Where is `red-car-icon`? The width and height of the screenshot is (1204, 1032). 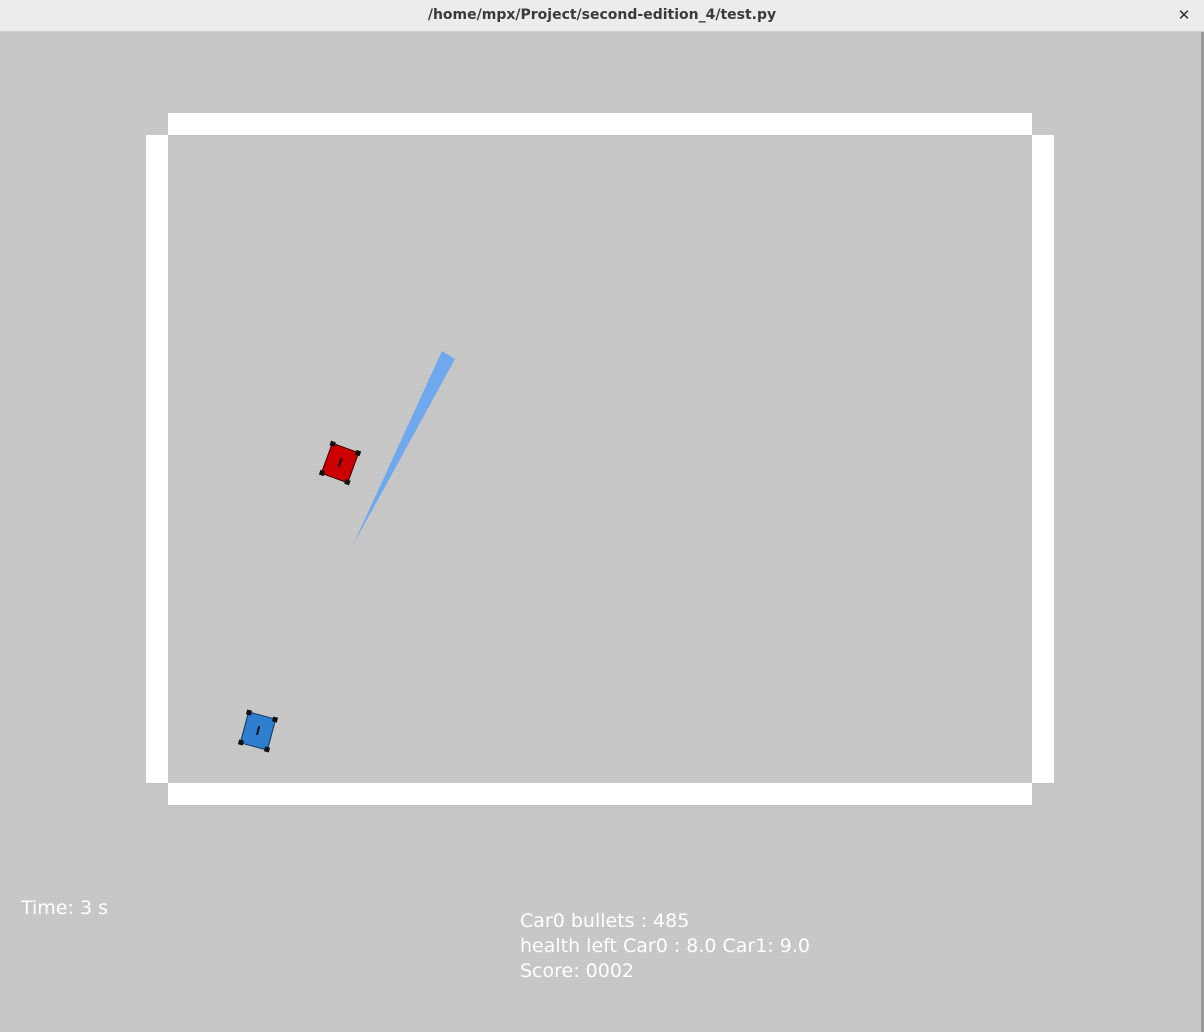 red-car-icon is located at coordinates (340, 463).